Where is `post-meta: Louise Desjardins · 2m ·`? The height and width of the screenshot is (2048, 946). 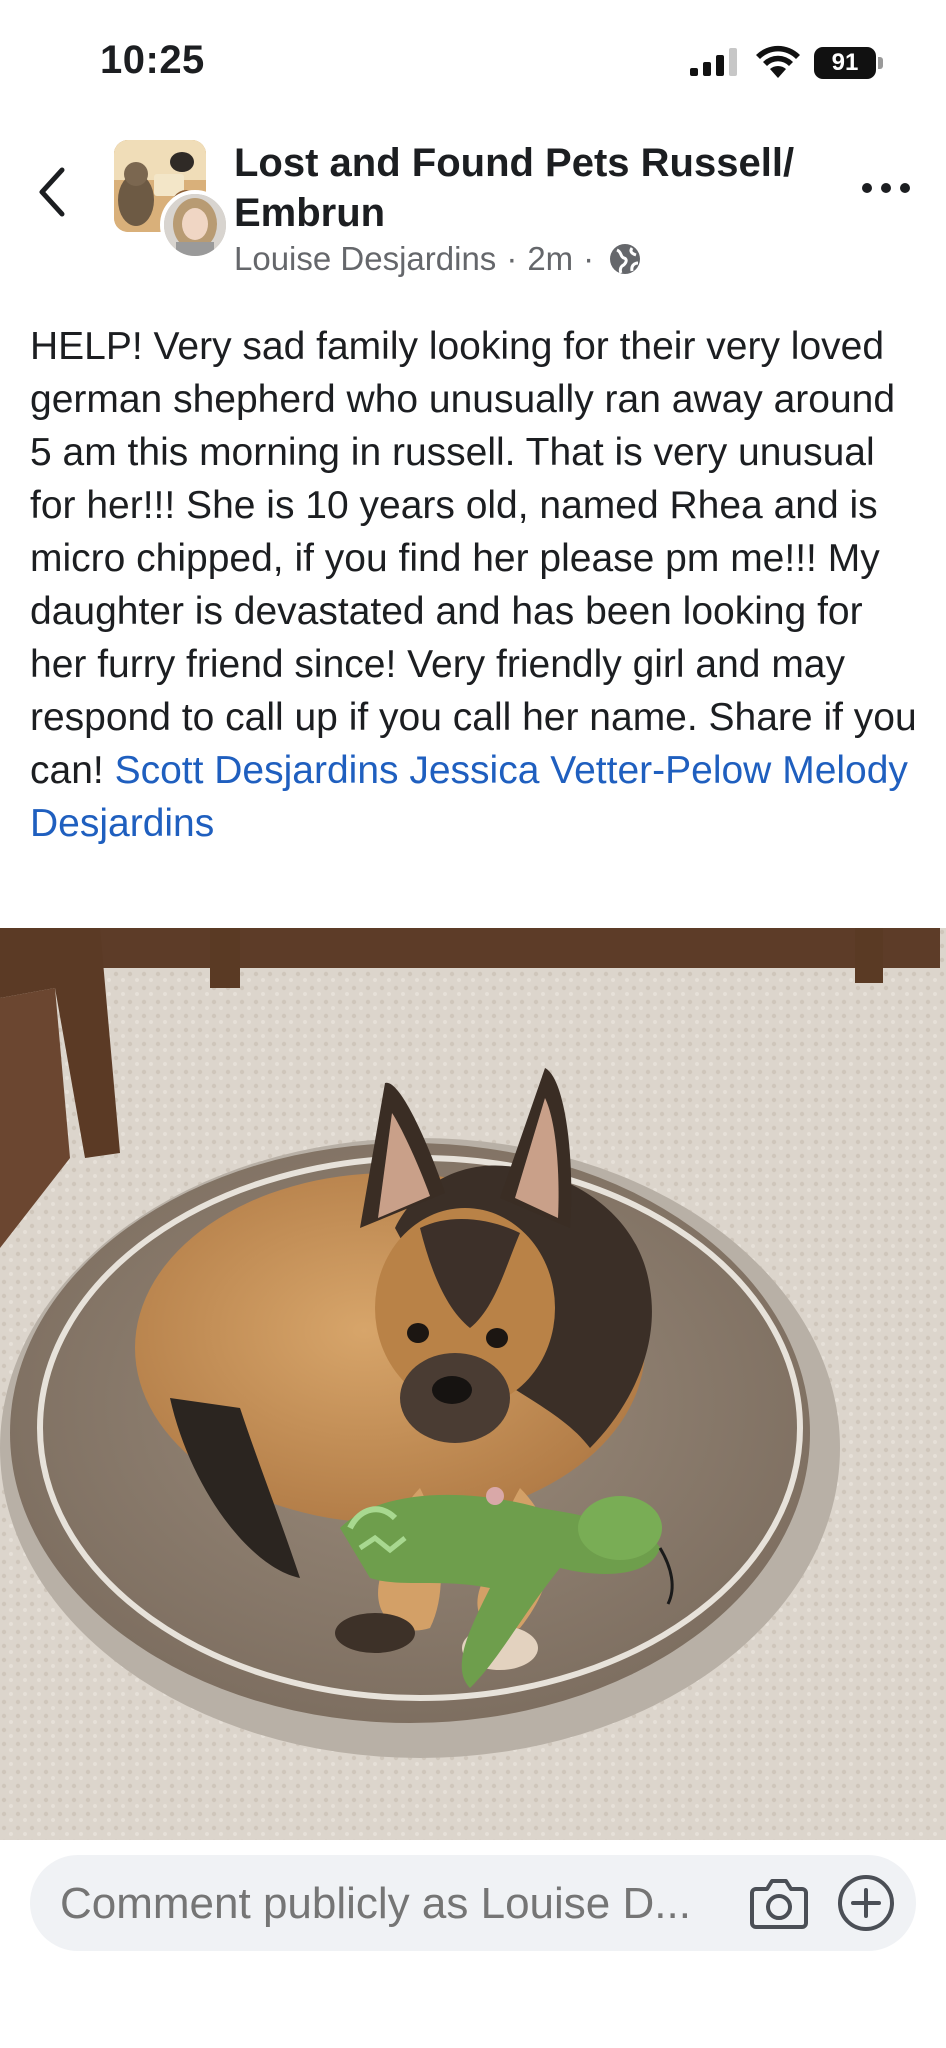
post-meta: Louise Desjardins · 2m · is located at coordinates (438, 259).